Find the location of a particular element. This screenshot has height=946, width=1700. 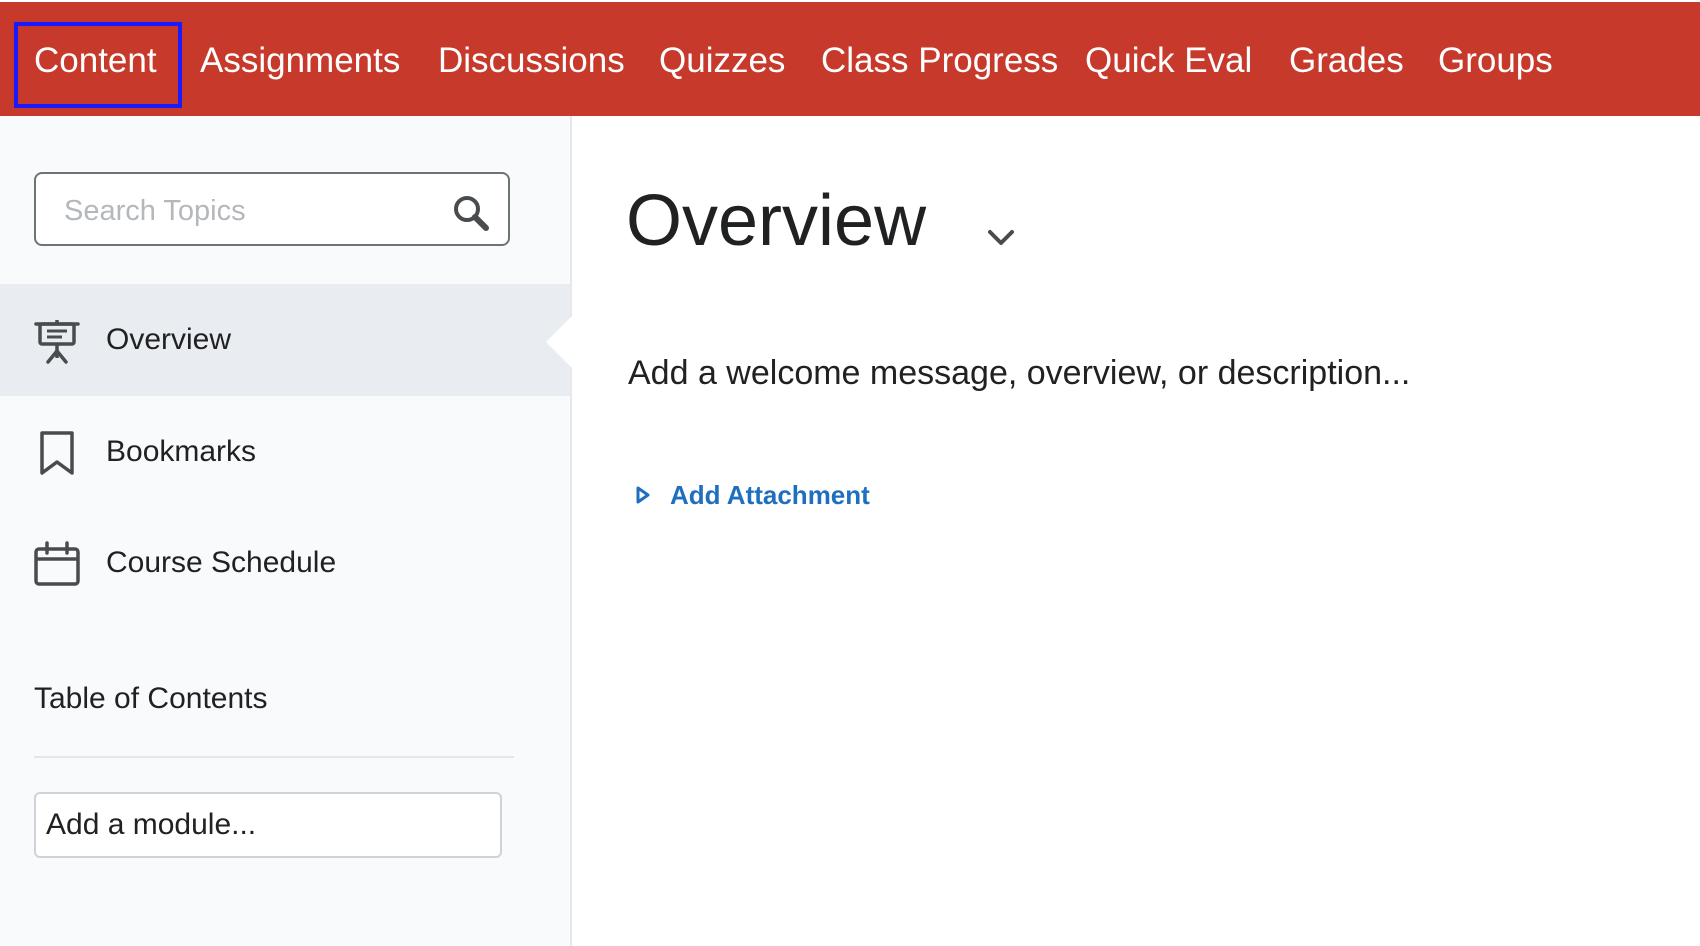

divider is located at coordinates (274, 757).